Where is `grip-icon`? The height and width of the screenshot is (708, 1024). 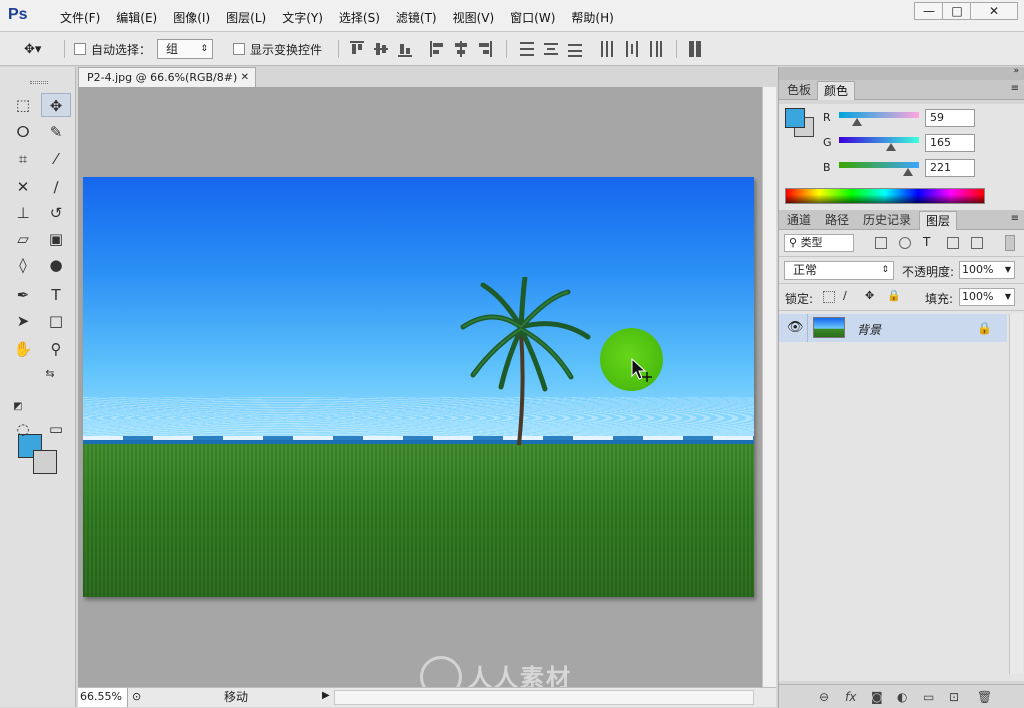
grip-icon is located at coordinates (39, 82).